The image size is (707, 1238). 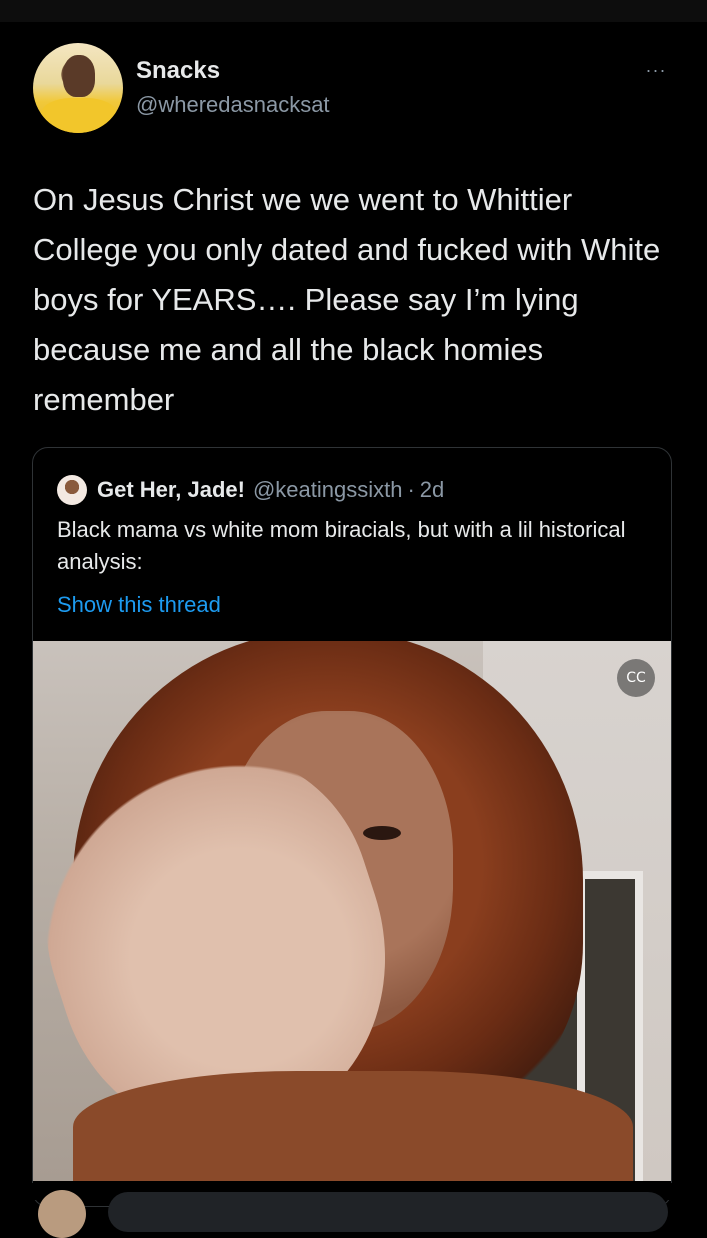 What do you see at coordinates (353, 1126) in the screenshot?
I see `media-shirt` at bounding box center [353, 1126].